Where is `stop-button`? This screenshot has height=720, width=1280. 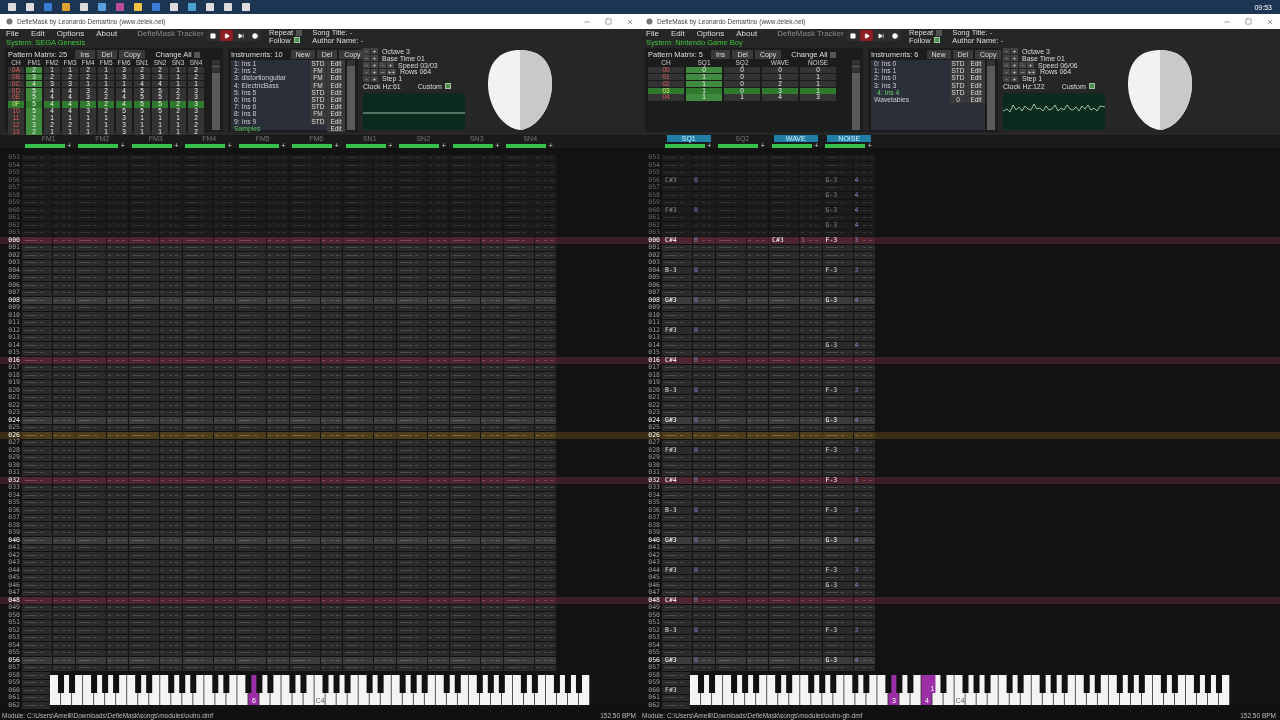 stop-button is located at coordinates (212, 35).